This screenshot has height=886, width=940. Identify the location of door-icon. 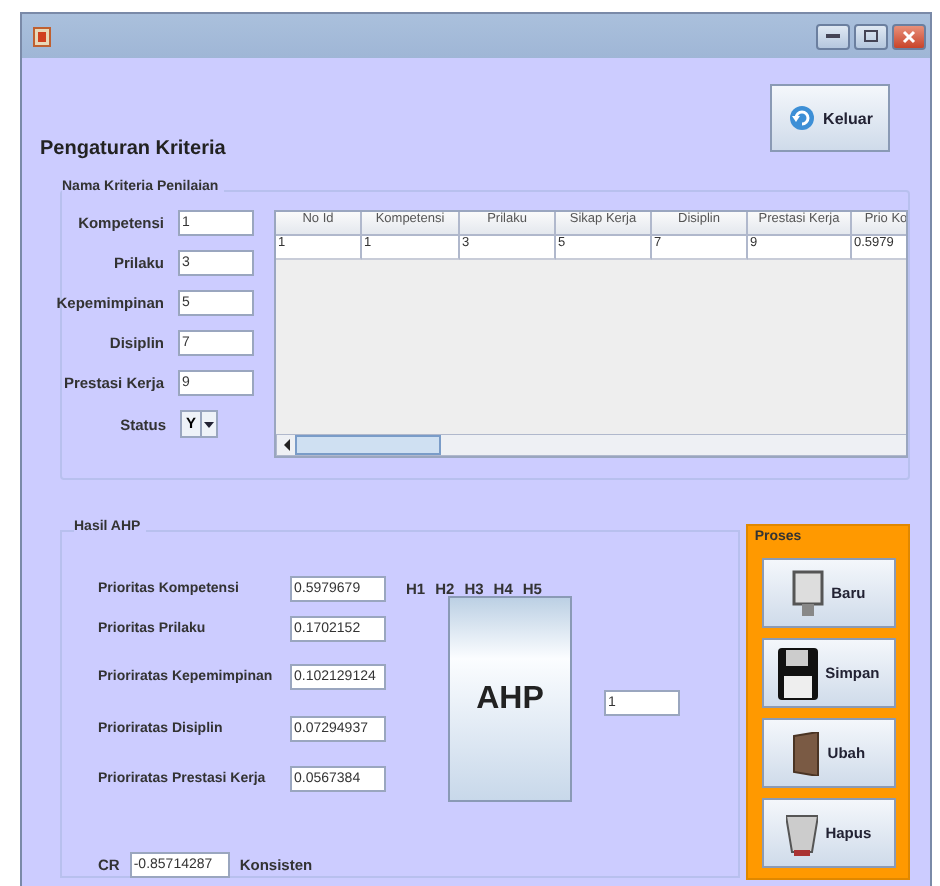
(805, 753).